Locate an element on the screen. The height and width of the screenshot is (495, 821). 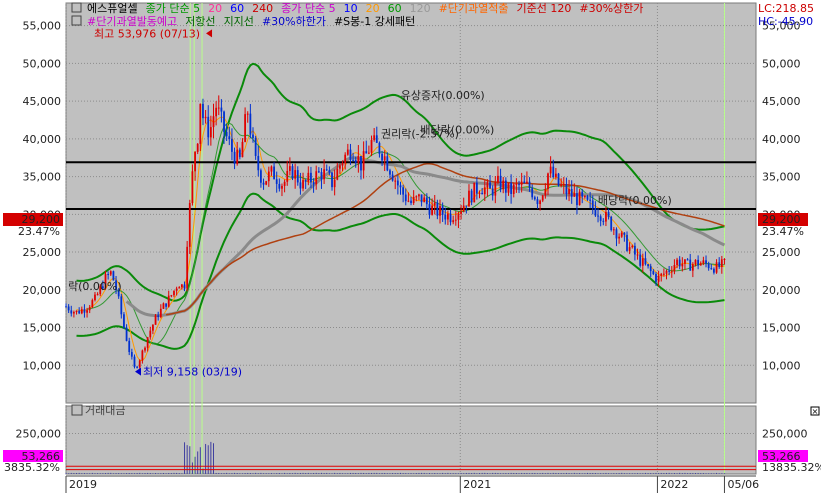
legend-row-2-item: #단기과열발동예고 is located at coordinates (132, 21).